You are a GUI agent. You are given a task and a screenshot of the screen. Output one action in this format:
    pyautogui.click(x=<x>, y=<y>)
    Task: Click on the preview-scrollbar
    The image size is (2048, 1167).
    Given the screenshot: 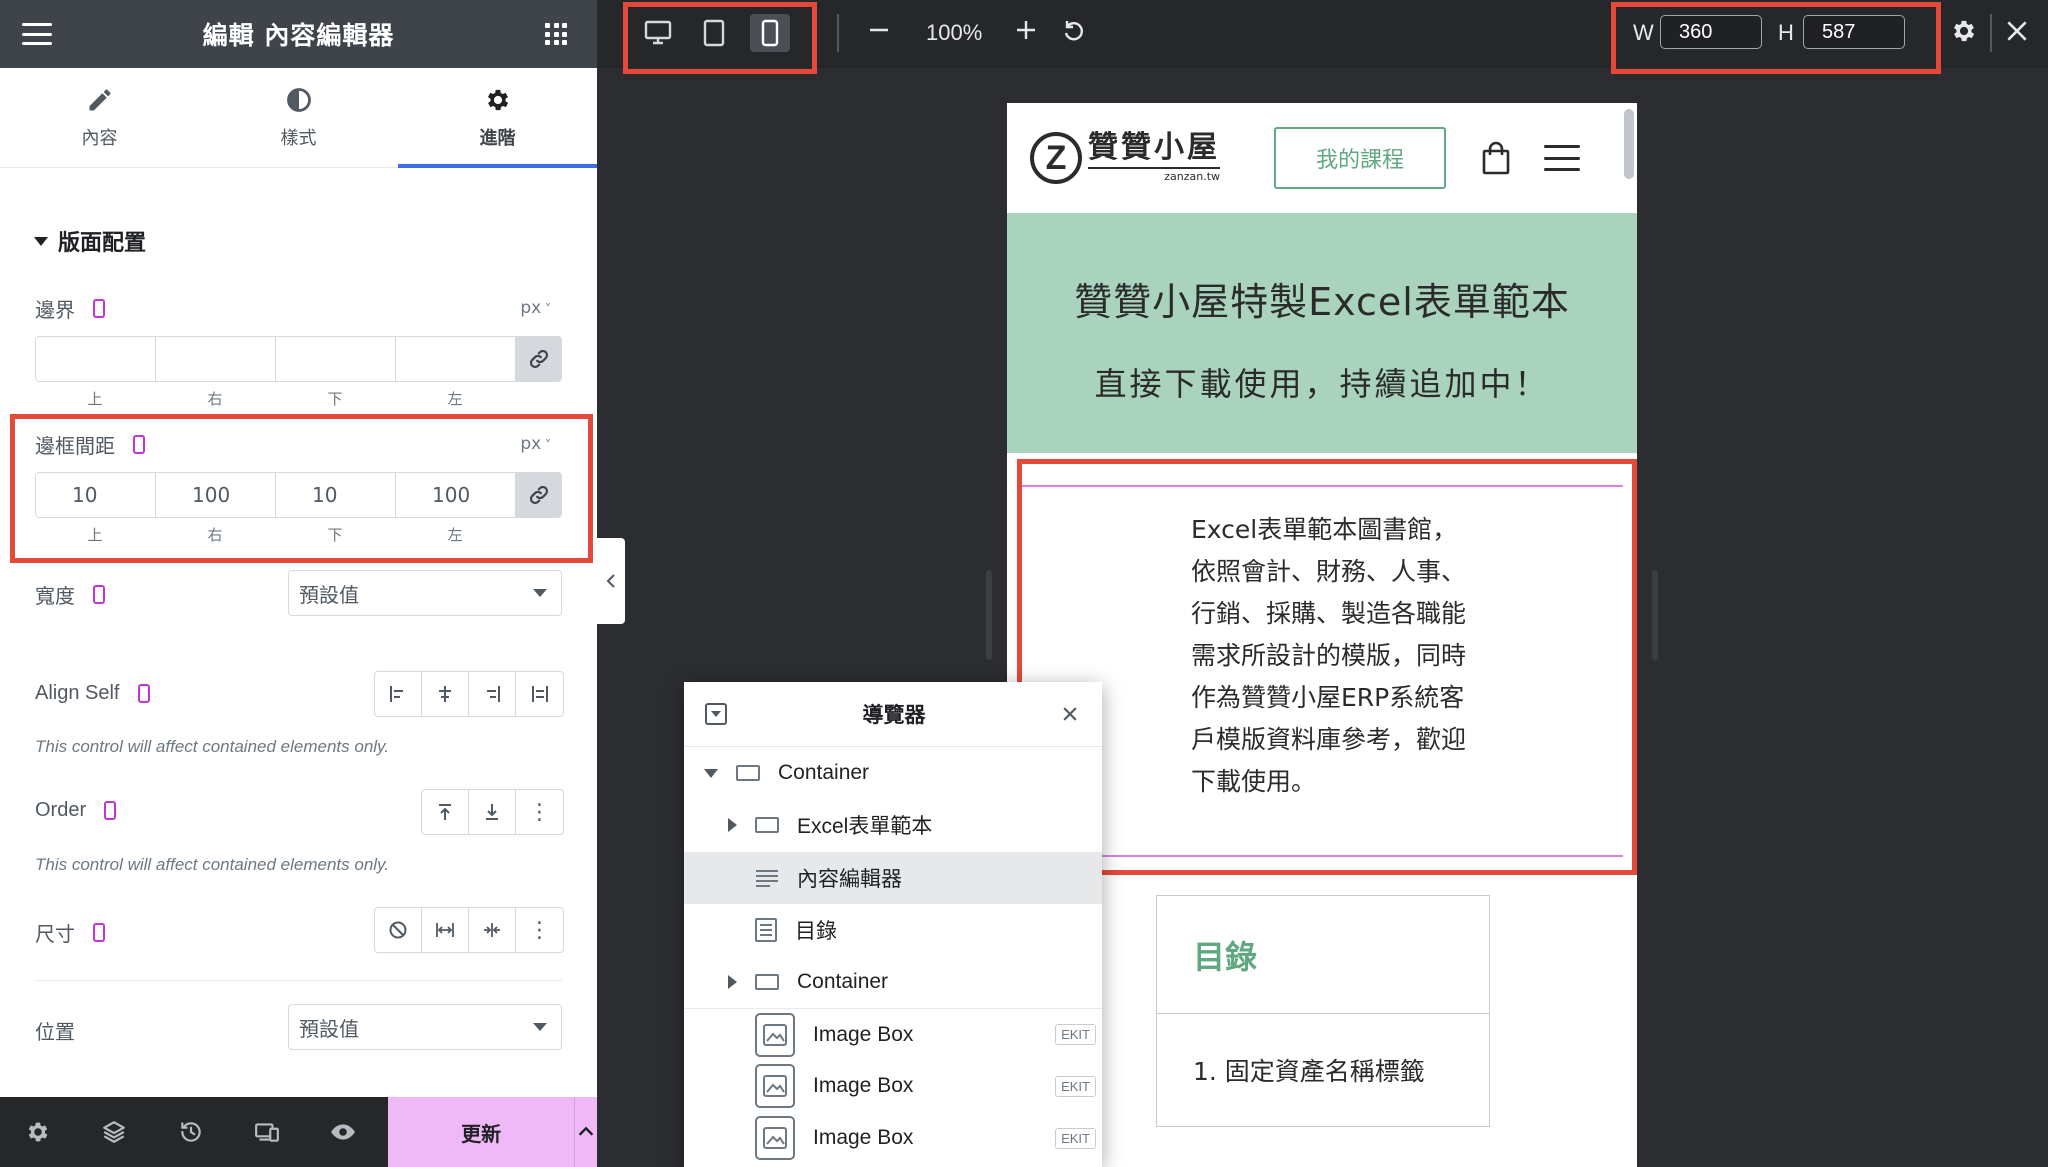 What is the action you would take?
    pyautogui.click(x=1629, y=144)
    